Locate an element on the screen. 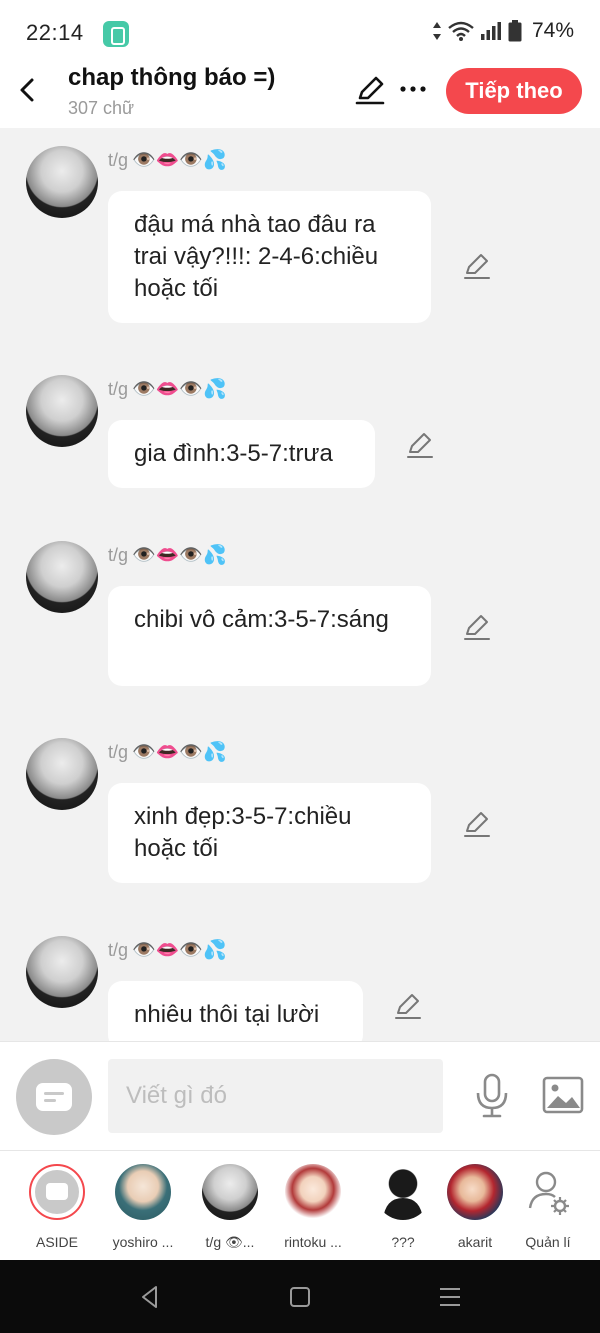 Image resolution: width=600 pixels, height=1333 pixels. chat-bubble-icon is located at coordinates (54, 1097).